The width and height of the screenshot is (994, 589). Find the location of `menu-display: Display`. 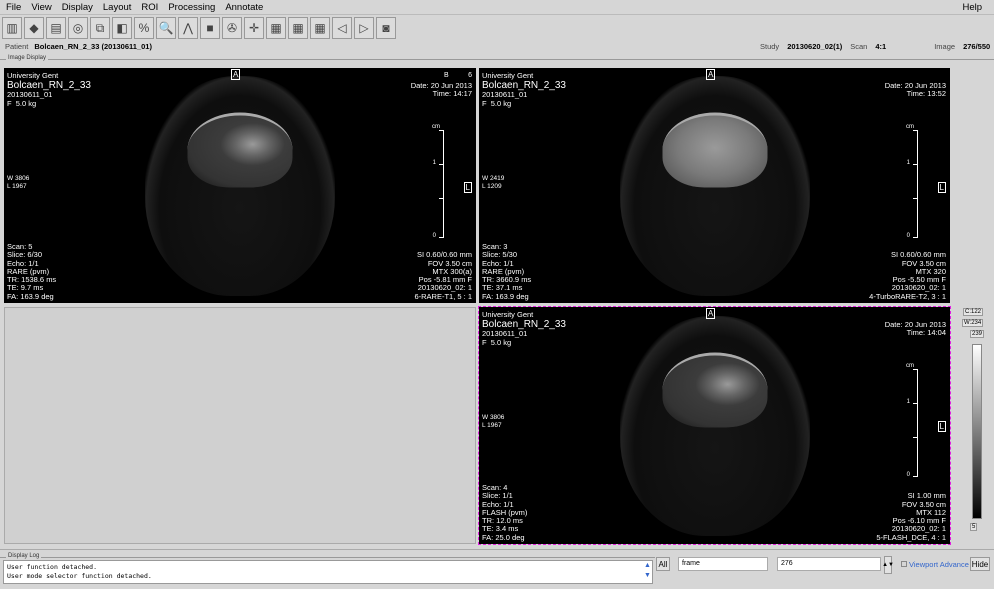

menu-display: Display is located at coordinates (77, 7).